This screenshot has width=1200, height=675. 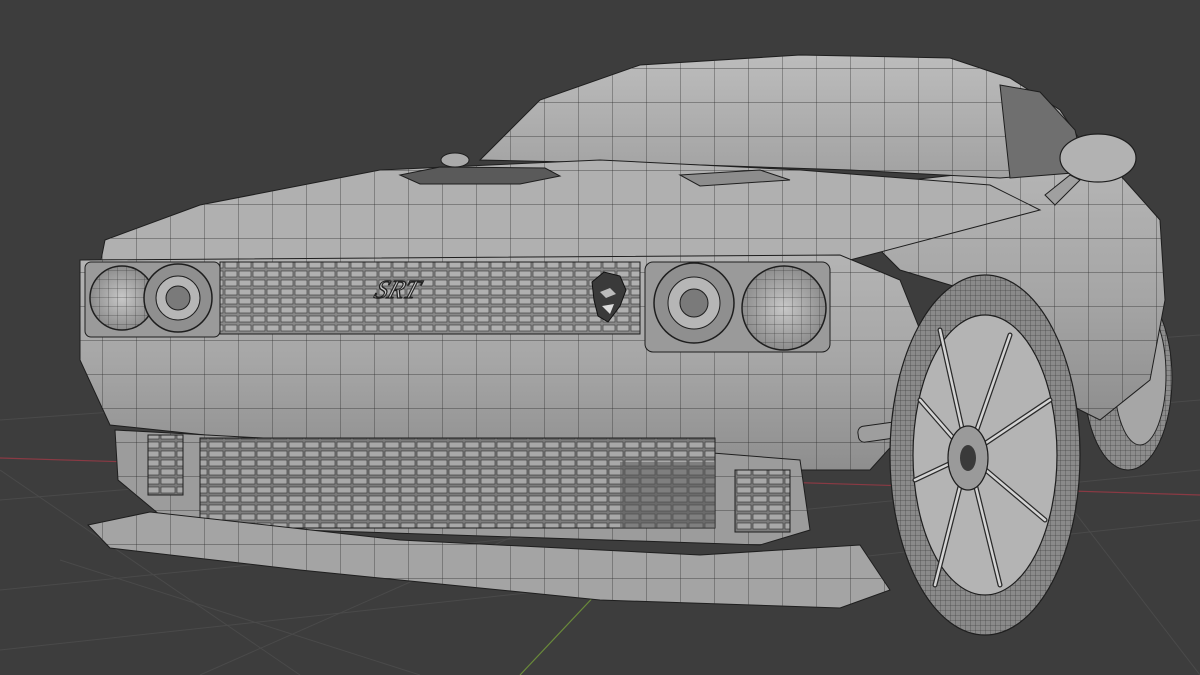 I want to click on headlight-right, so click(x=737, y=307).